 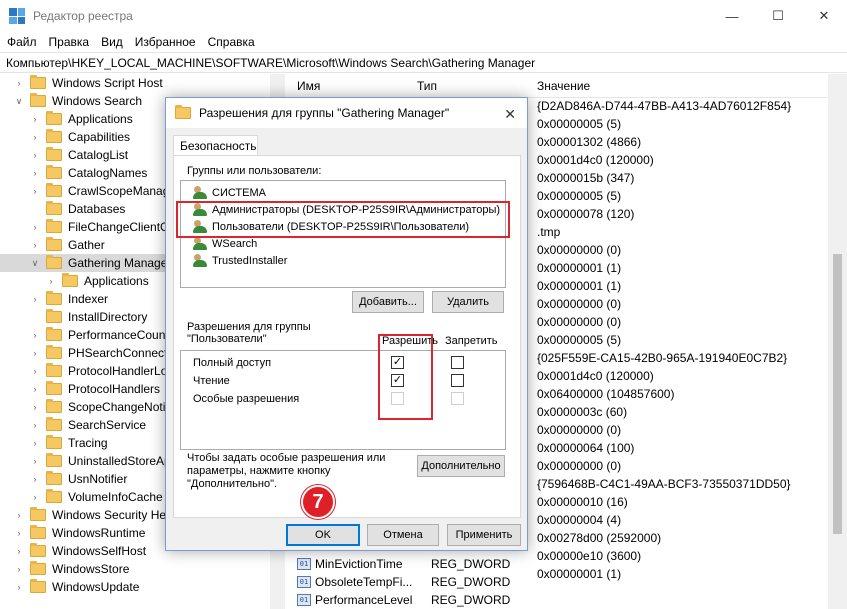 What do you see at coordinates (98, 479) in the screenshot?
I see `tree-item-label: UsnNotifier` at bounding box center [98, 479].